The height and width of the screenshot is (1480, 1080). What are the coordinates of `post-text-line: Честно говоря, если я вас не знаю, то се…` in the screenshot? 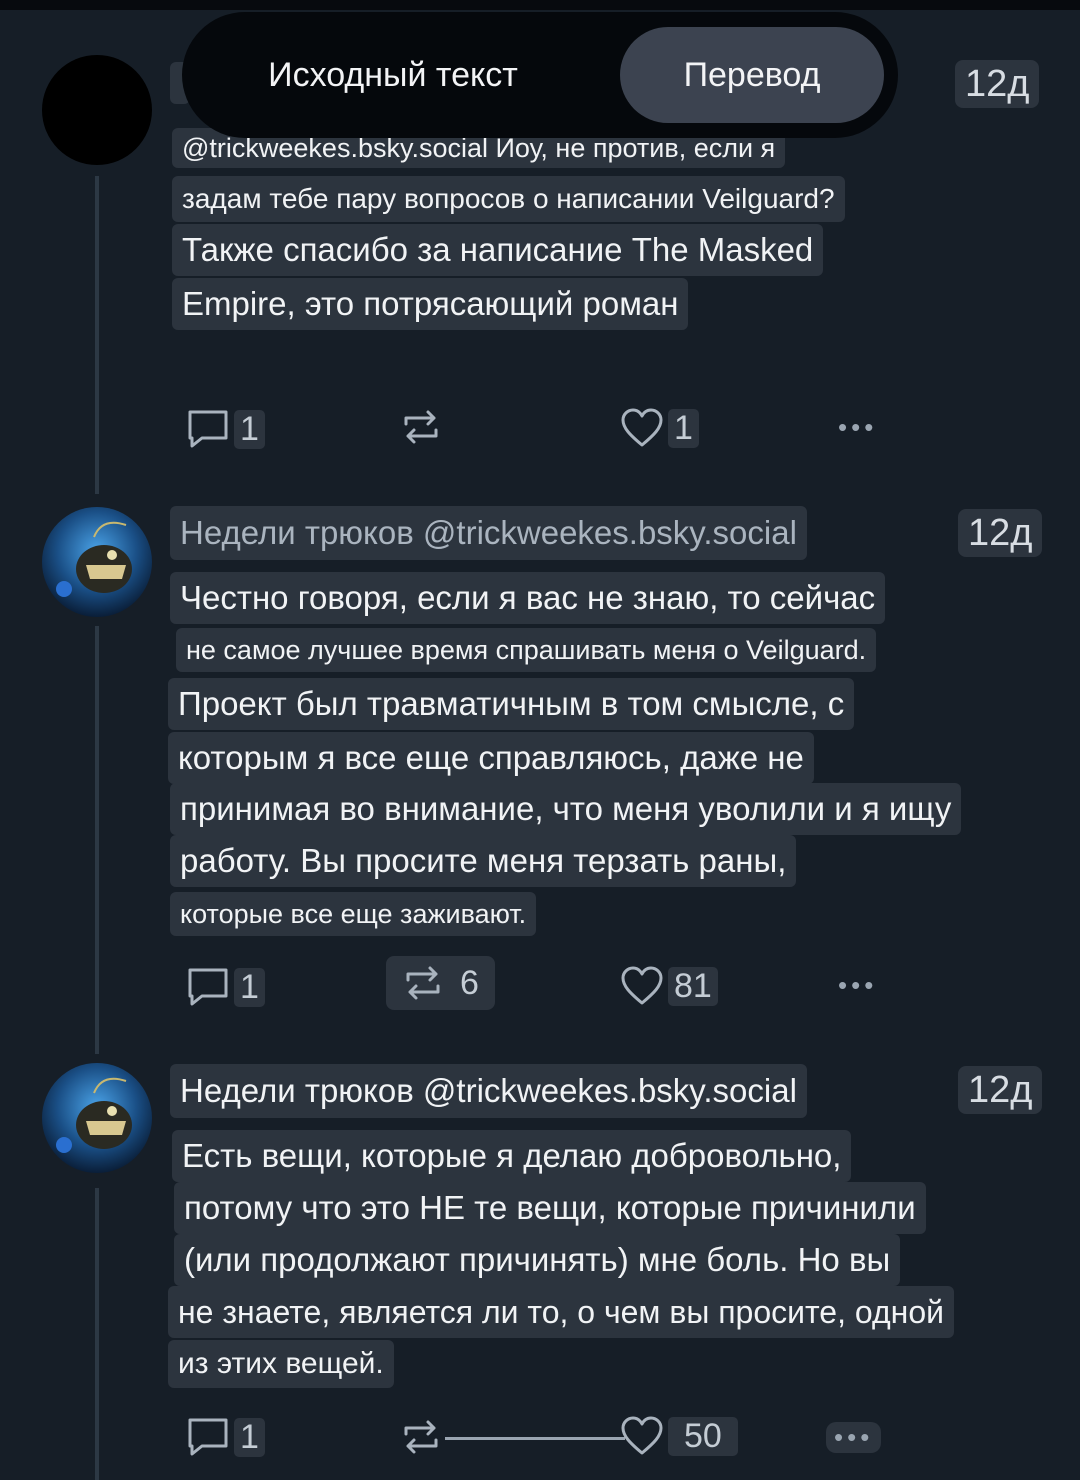 It's located at (528, 598).